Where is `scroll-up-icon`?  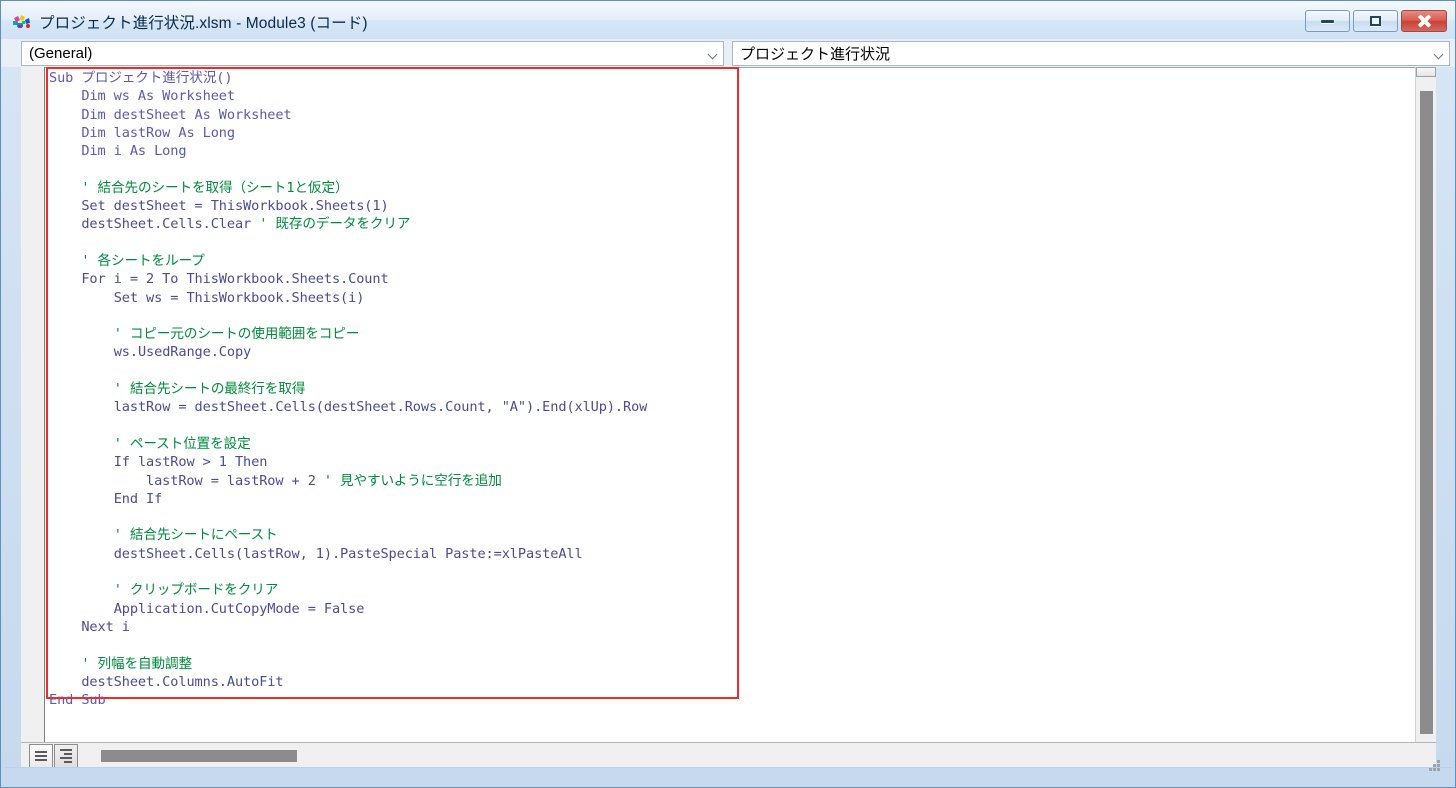
scroll-up-icon is located at coordinates (1426, 72).